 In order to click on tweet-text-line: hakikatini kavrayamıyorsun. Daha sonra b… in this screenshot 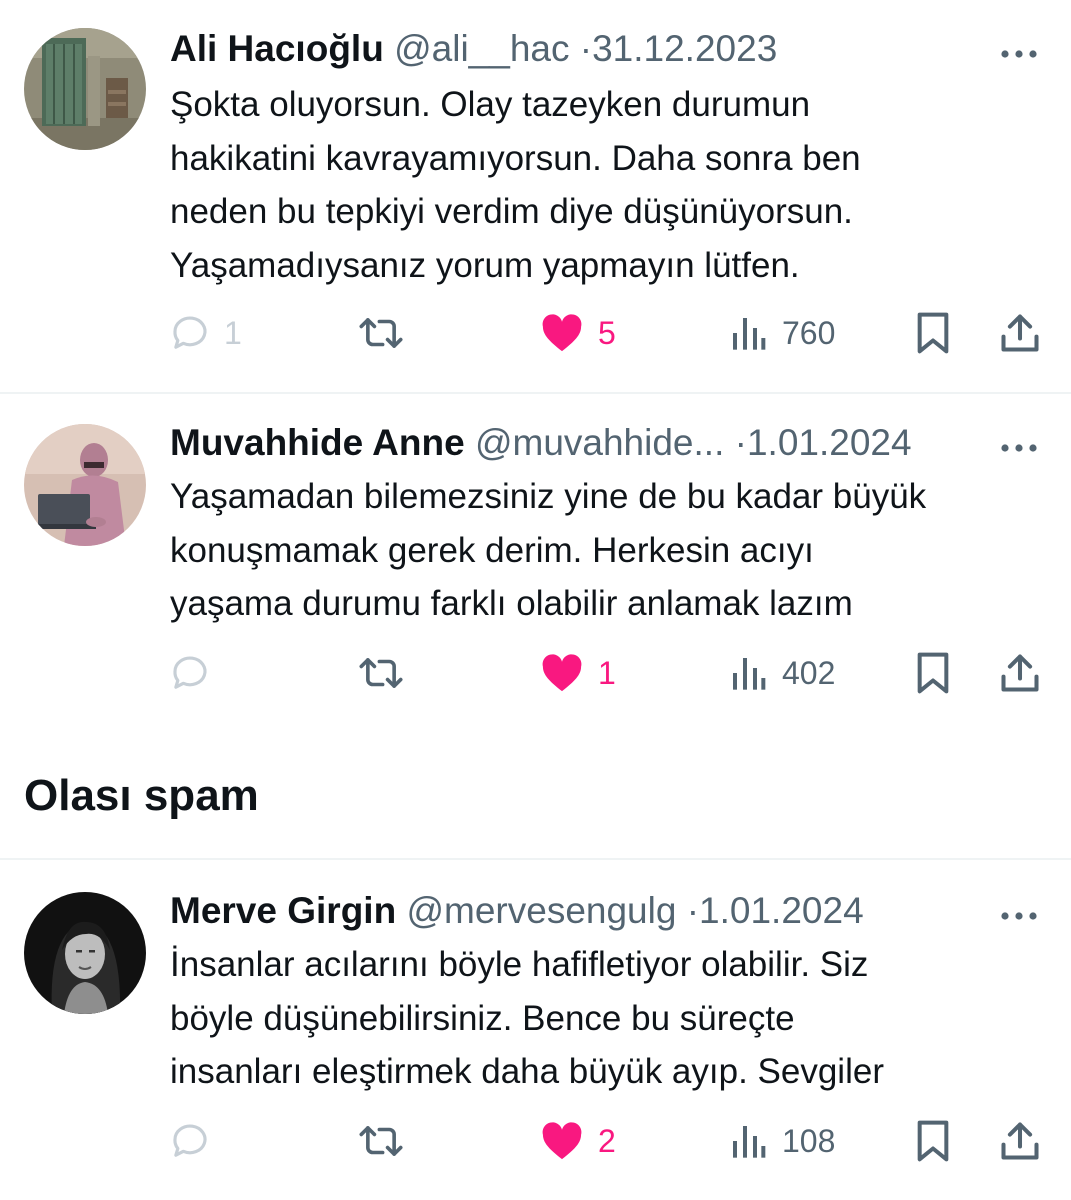, I will do `click(515, 158)`.